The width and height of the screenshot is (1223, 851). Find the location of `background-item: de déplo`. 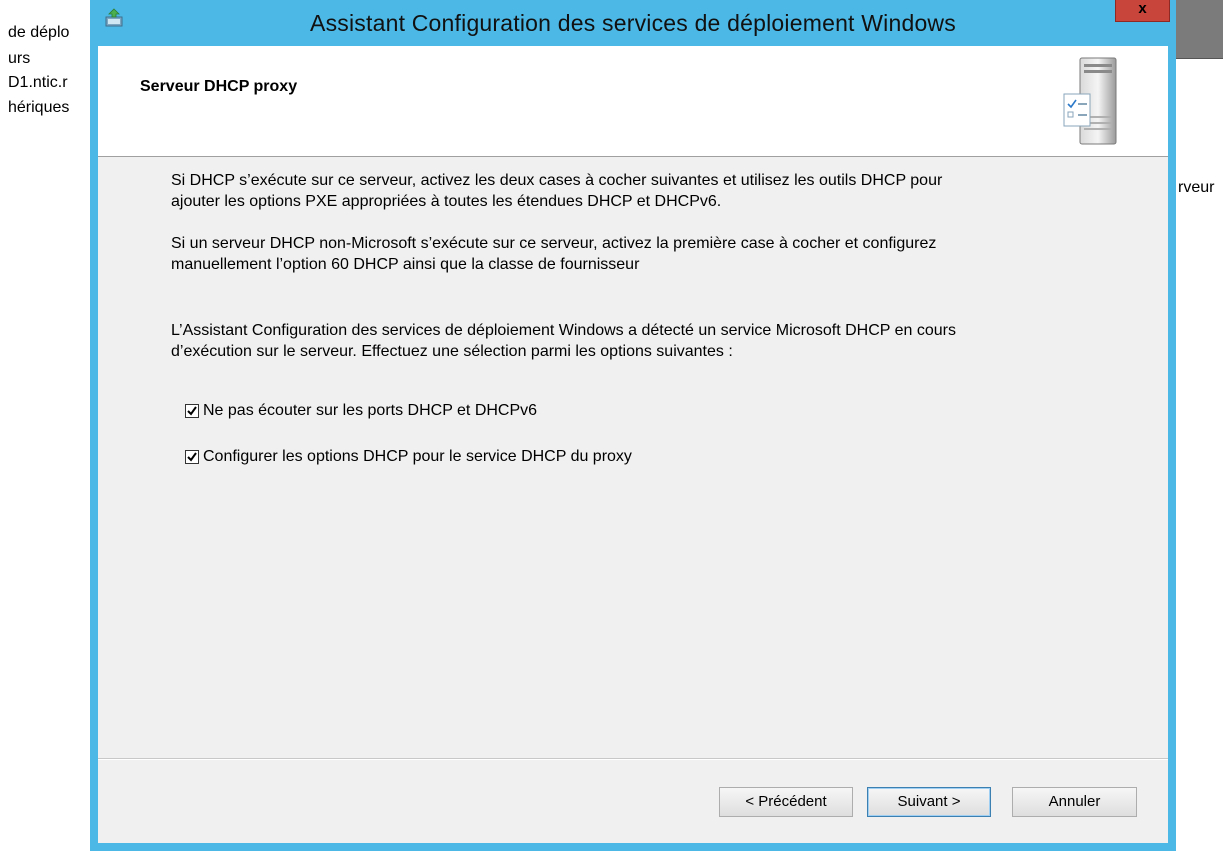

background-item: de déplo is located at coordinates (49, 33).